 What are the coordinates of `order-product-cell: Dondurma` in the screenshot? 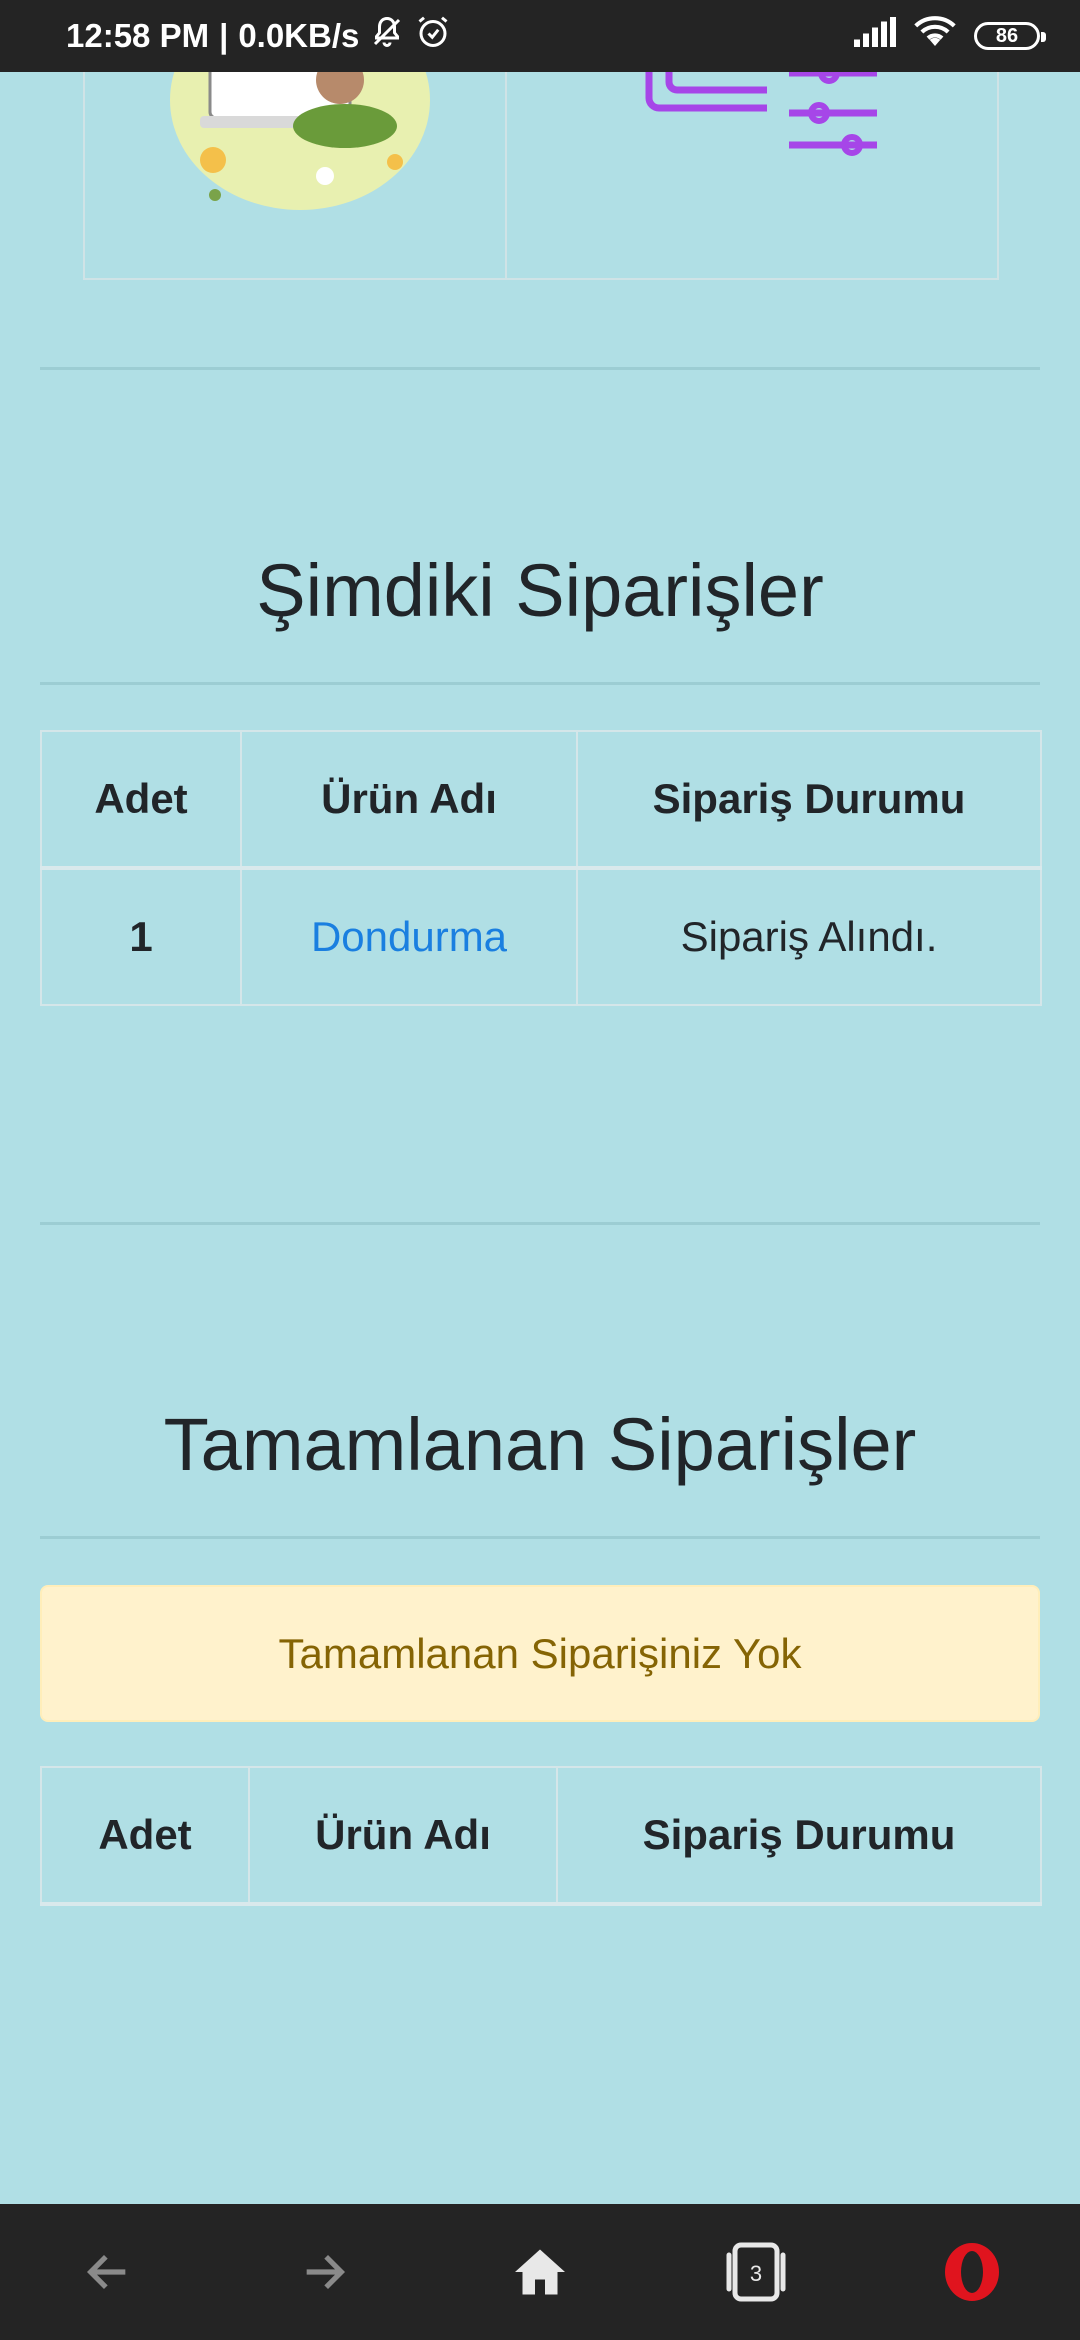 It's located at (409, 936).